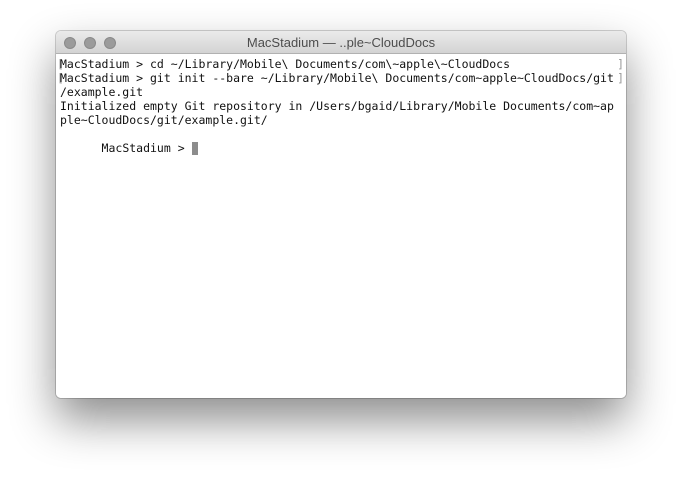 This screenshot has height=478, width=682. Describe the element at coordinates (146, 148) in the screenshot. I see `prompt-text: MacStadium >` at that location.